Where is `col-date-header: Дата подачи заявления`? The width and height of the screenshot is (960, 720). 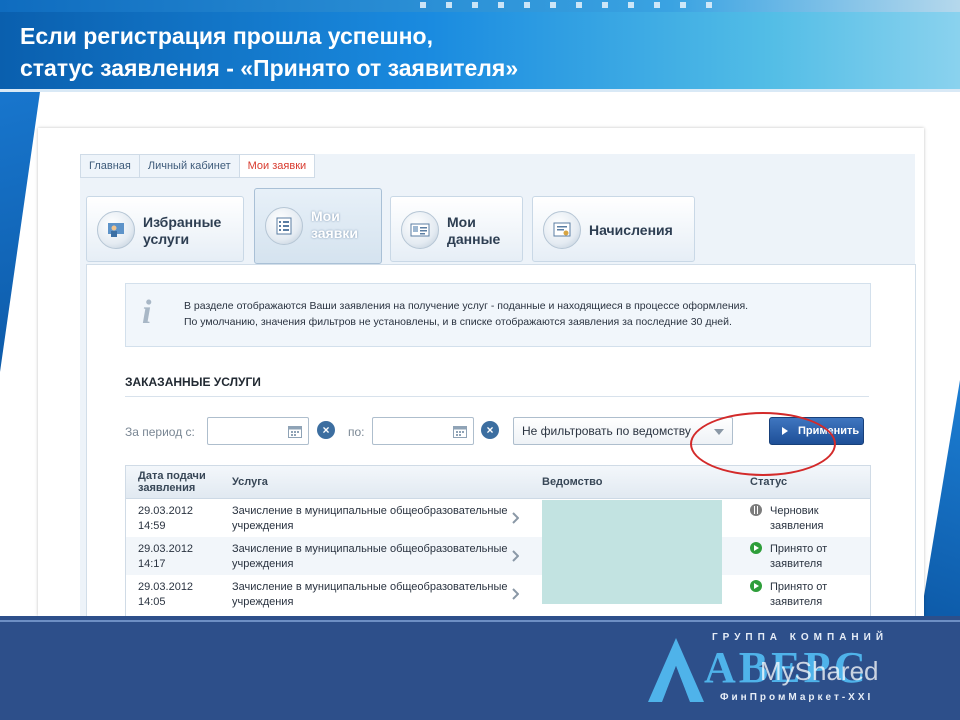 col-date-header: Дата подачи заявления is located at coordinates (172, 482).